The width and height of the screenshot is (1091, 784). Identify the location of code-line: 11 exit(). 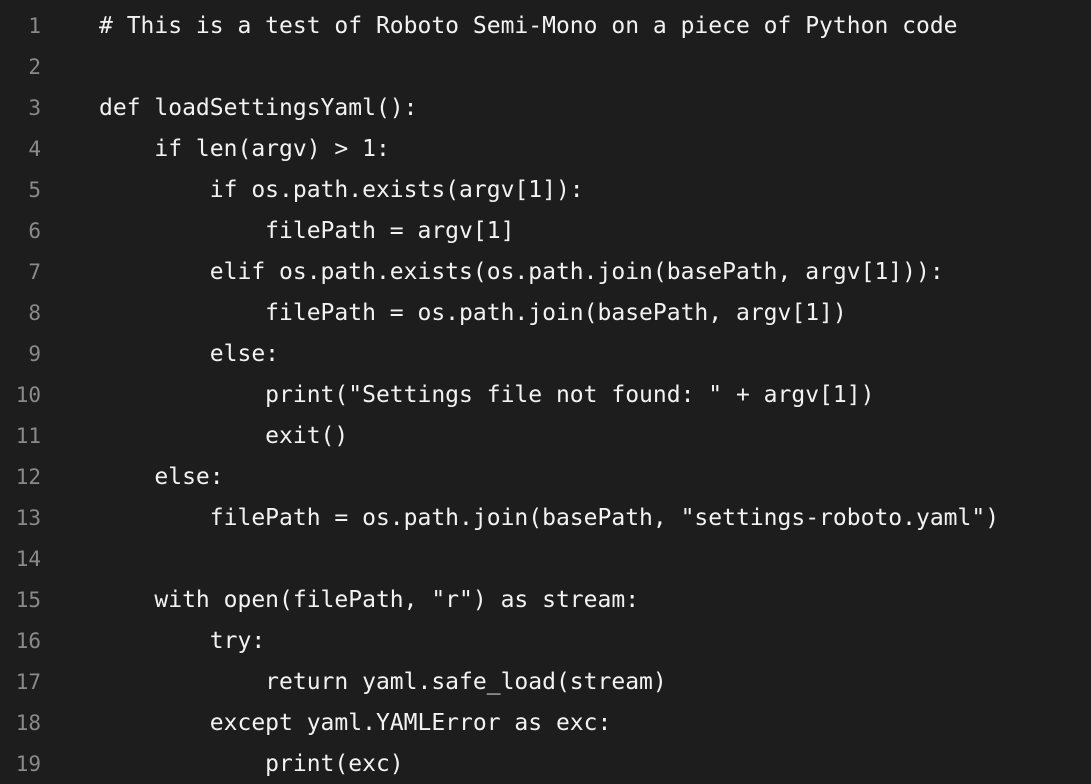
(545, 436).